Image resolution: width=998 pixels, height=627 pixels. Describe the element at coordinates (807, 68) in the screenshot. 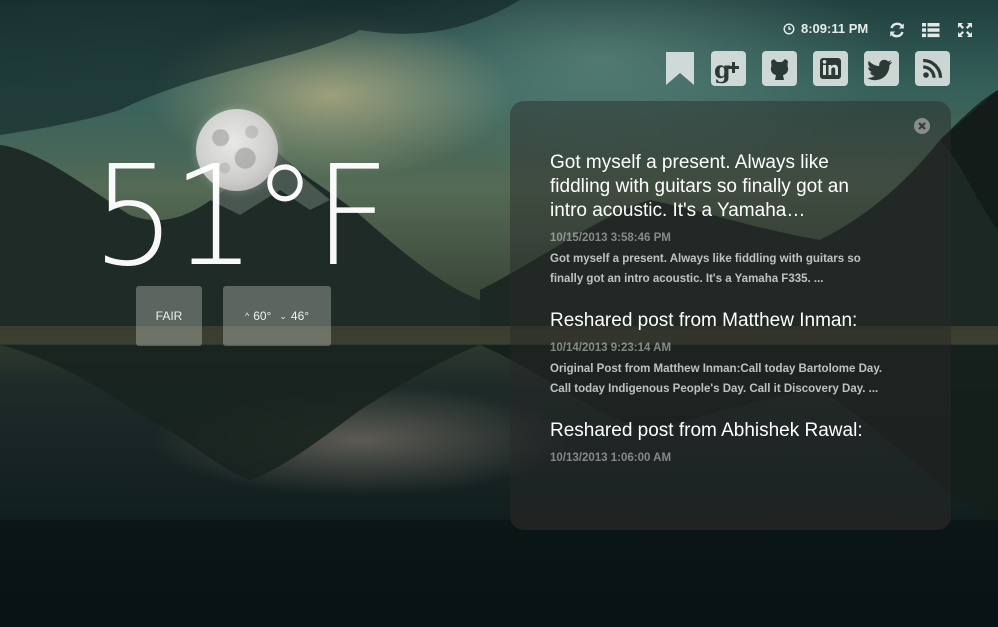

I see `social-links: g` at that location.